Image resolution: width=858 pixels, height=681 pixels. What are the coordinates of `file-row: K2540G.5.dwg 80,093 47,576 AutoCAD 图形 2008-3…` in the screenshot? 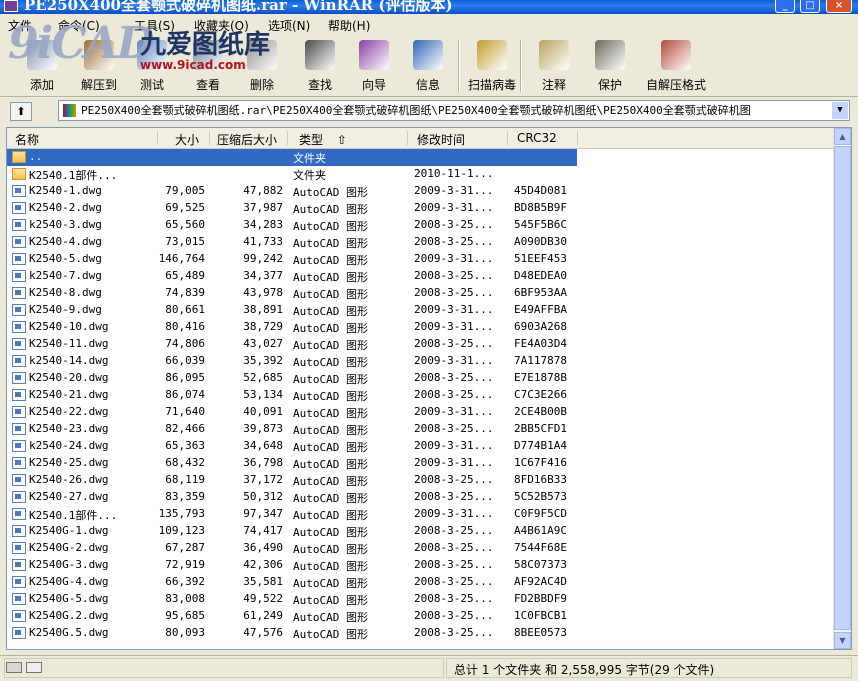 It's located at (421, 633).